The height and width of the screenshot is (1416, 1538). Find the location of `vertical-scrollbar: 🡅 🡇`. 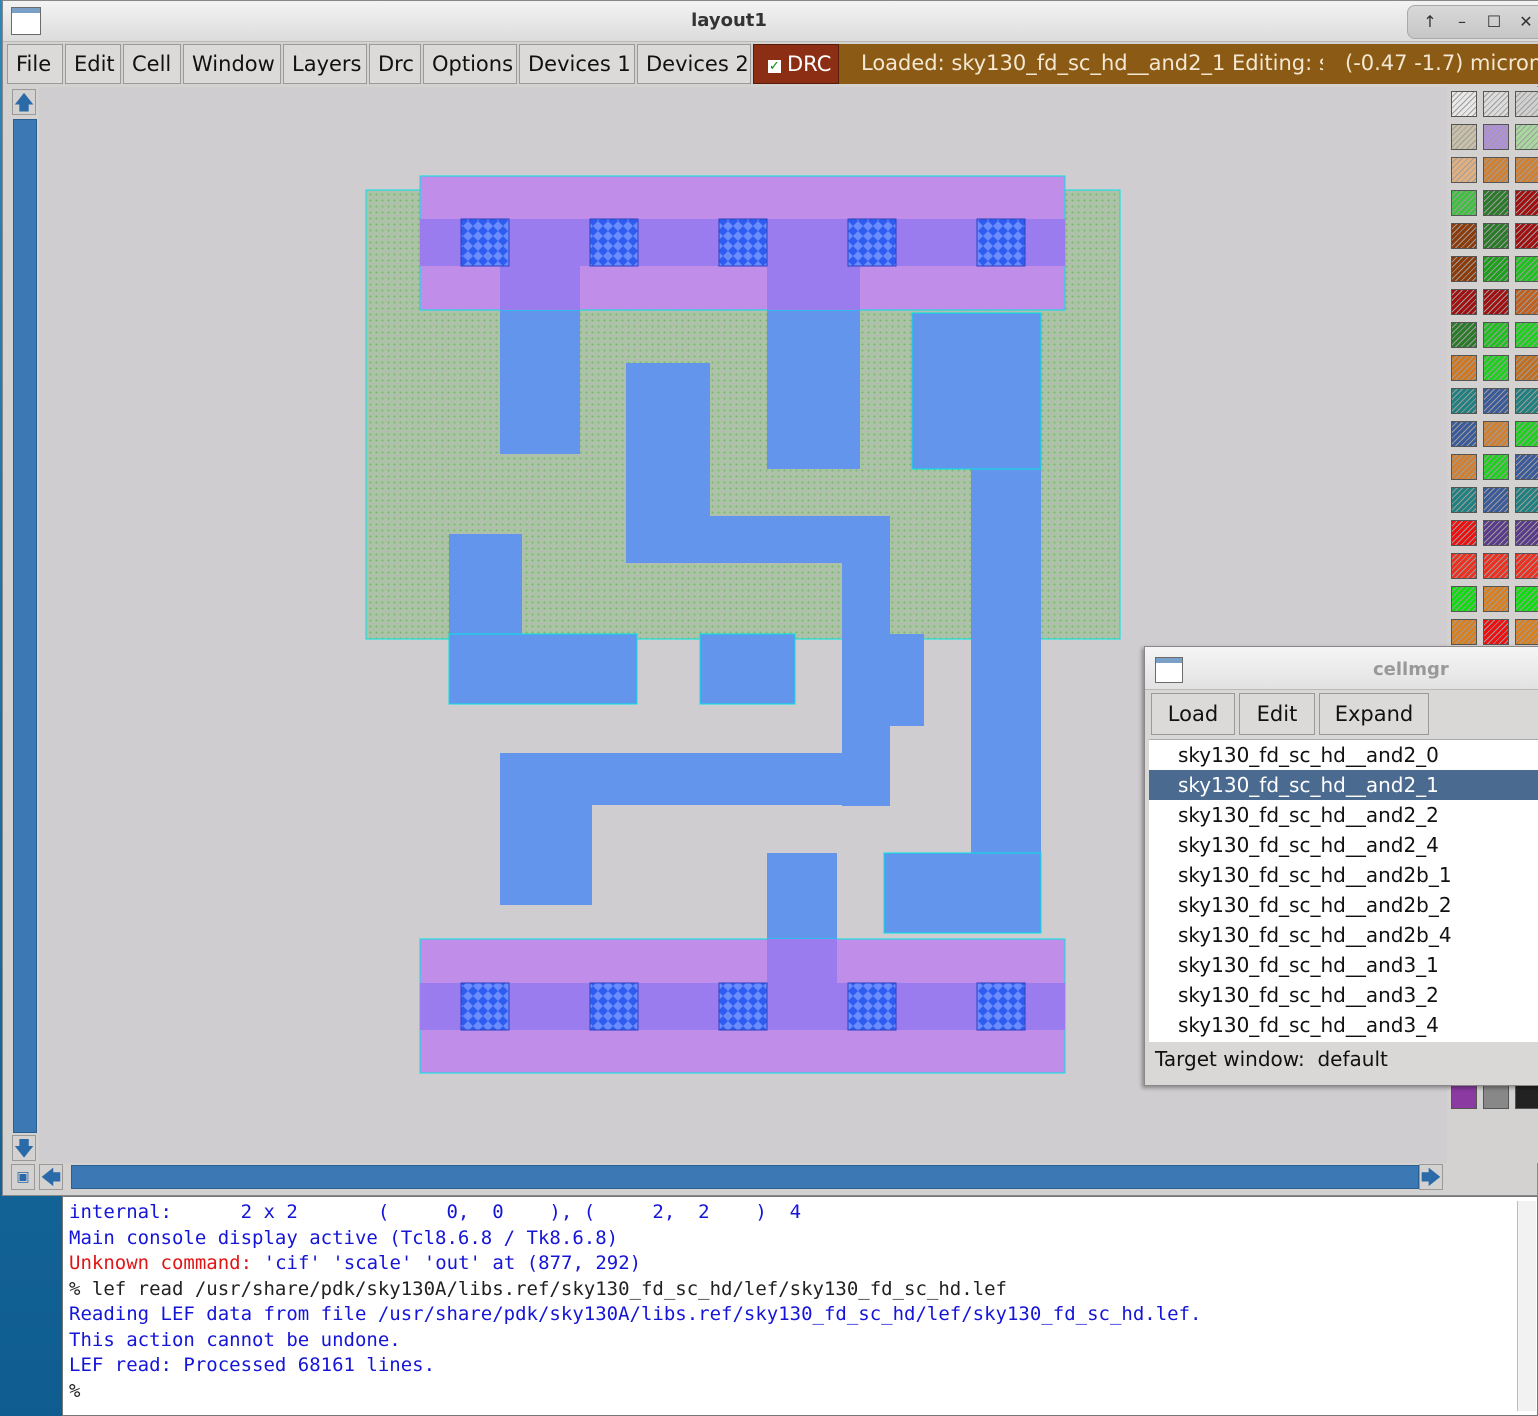

vertical-scrollbar: 🡅 🡇 is located at coordinates (25, 625).